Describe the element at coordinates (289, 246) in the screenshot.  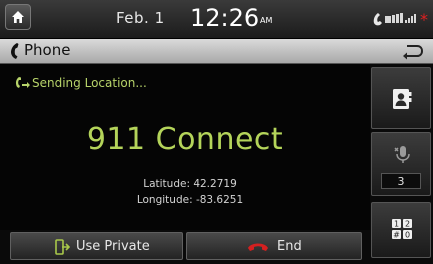
I see `end-label: End` at that location.